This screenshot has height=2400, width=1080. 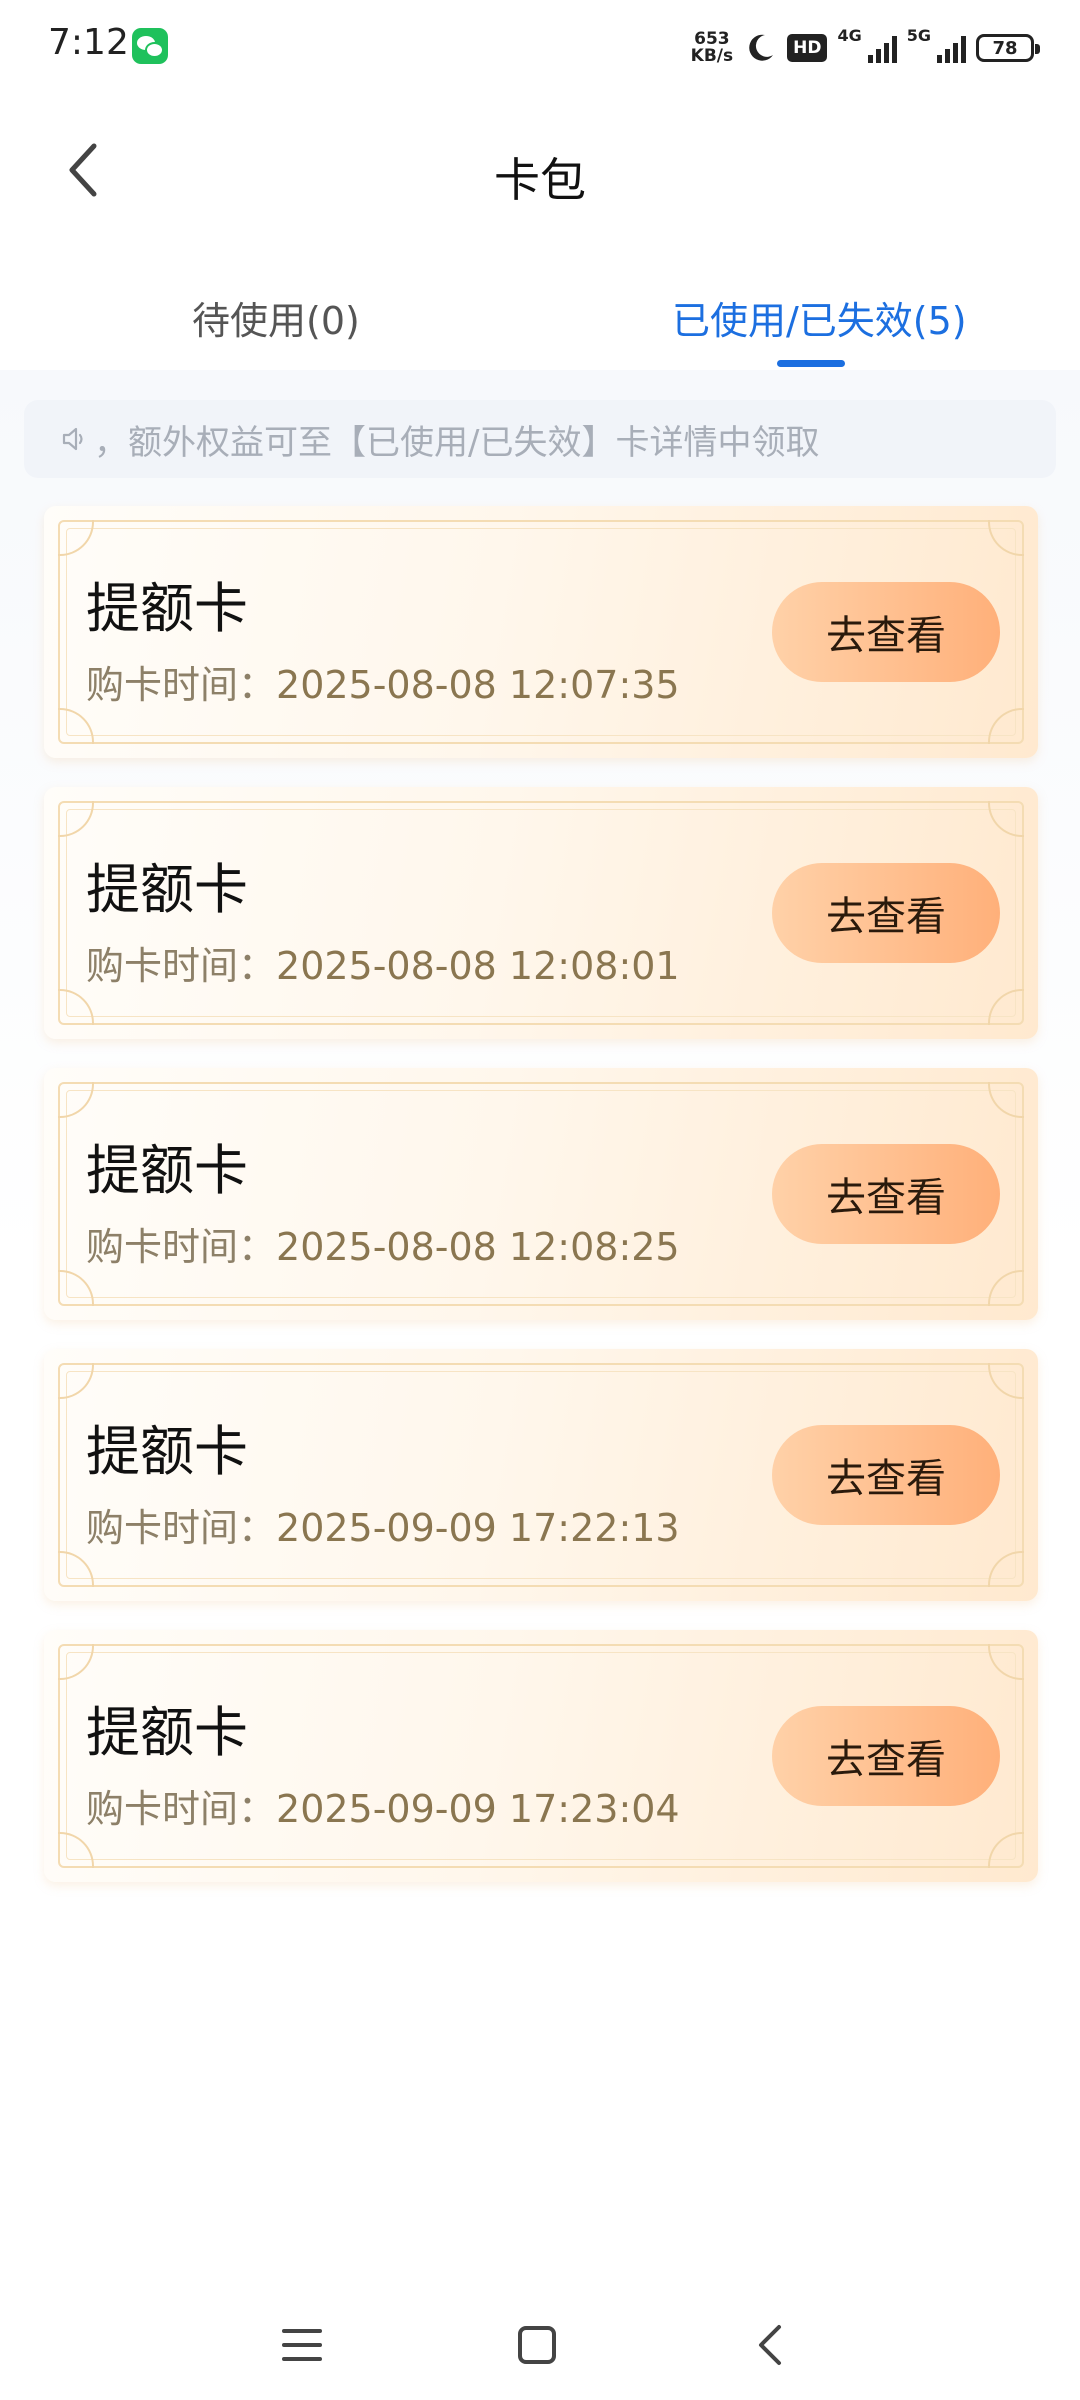 I want to click on wechat-icon, so click(x=150, y=46).